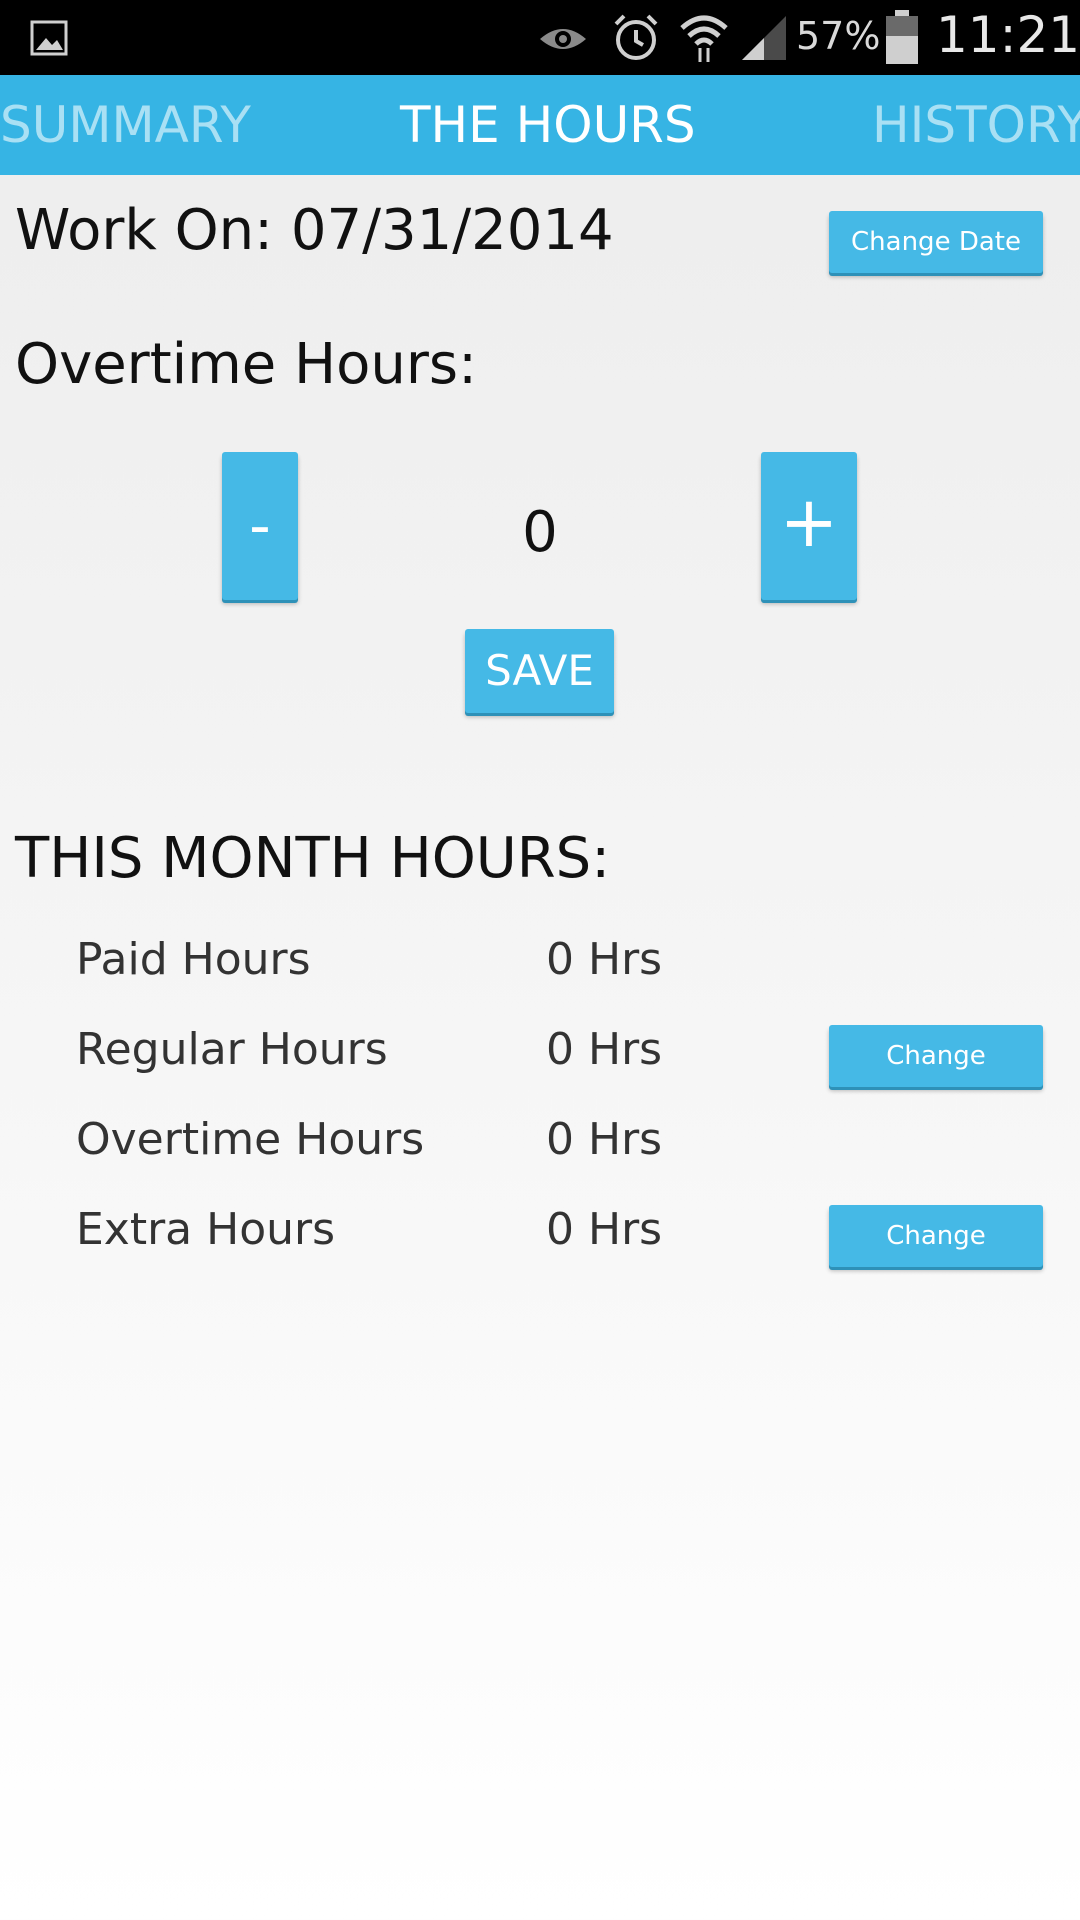 This screenshot has width=1080, height=1920. What do you see at coordinates (704, 38) in the screenshot?
I see `wifi-icon` at bounding box center [704, 38].